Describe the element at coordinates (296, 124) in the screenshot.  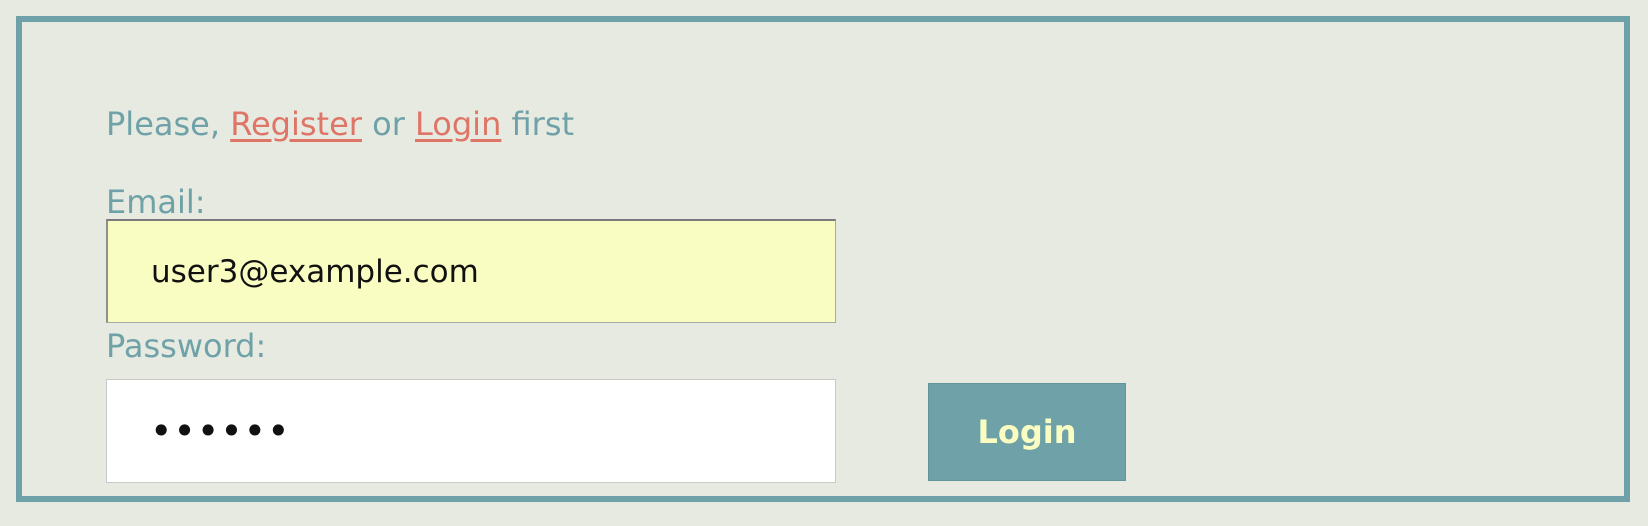
I see `register-link: Register` at that location.